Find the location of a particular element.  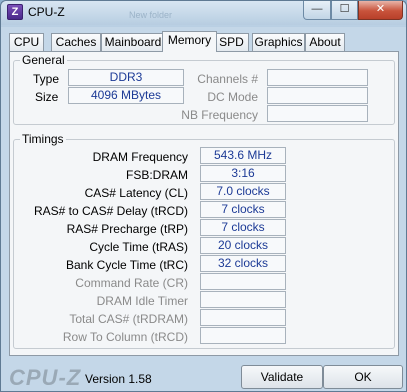

cas-latency-label: CAS# Latency (CL) is located at coordinates (136, 193).